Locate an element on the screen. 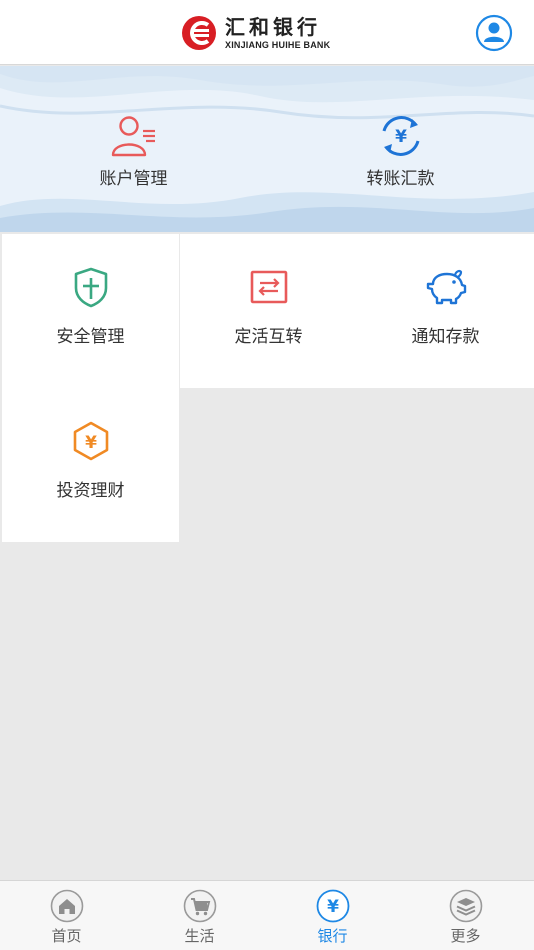 This screenshot has width=534, height=950. transfer-yuan-icon: ¥ is located at coordinates (400, 136).